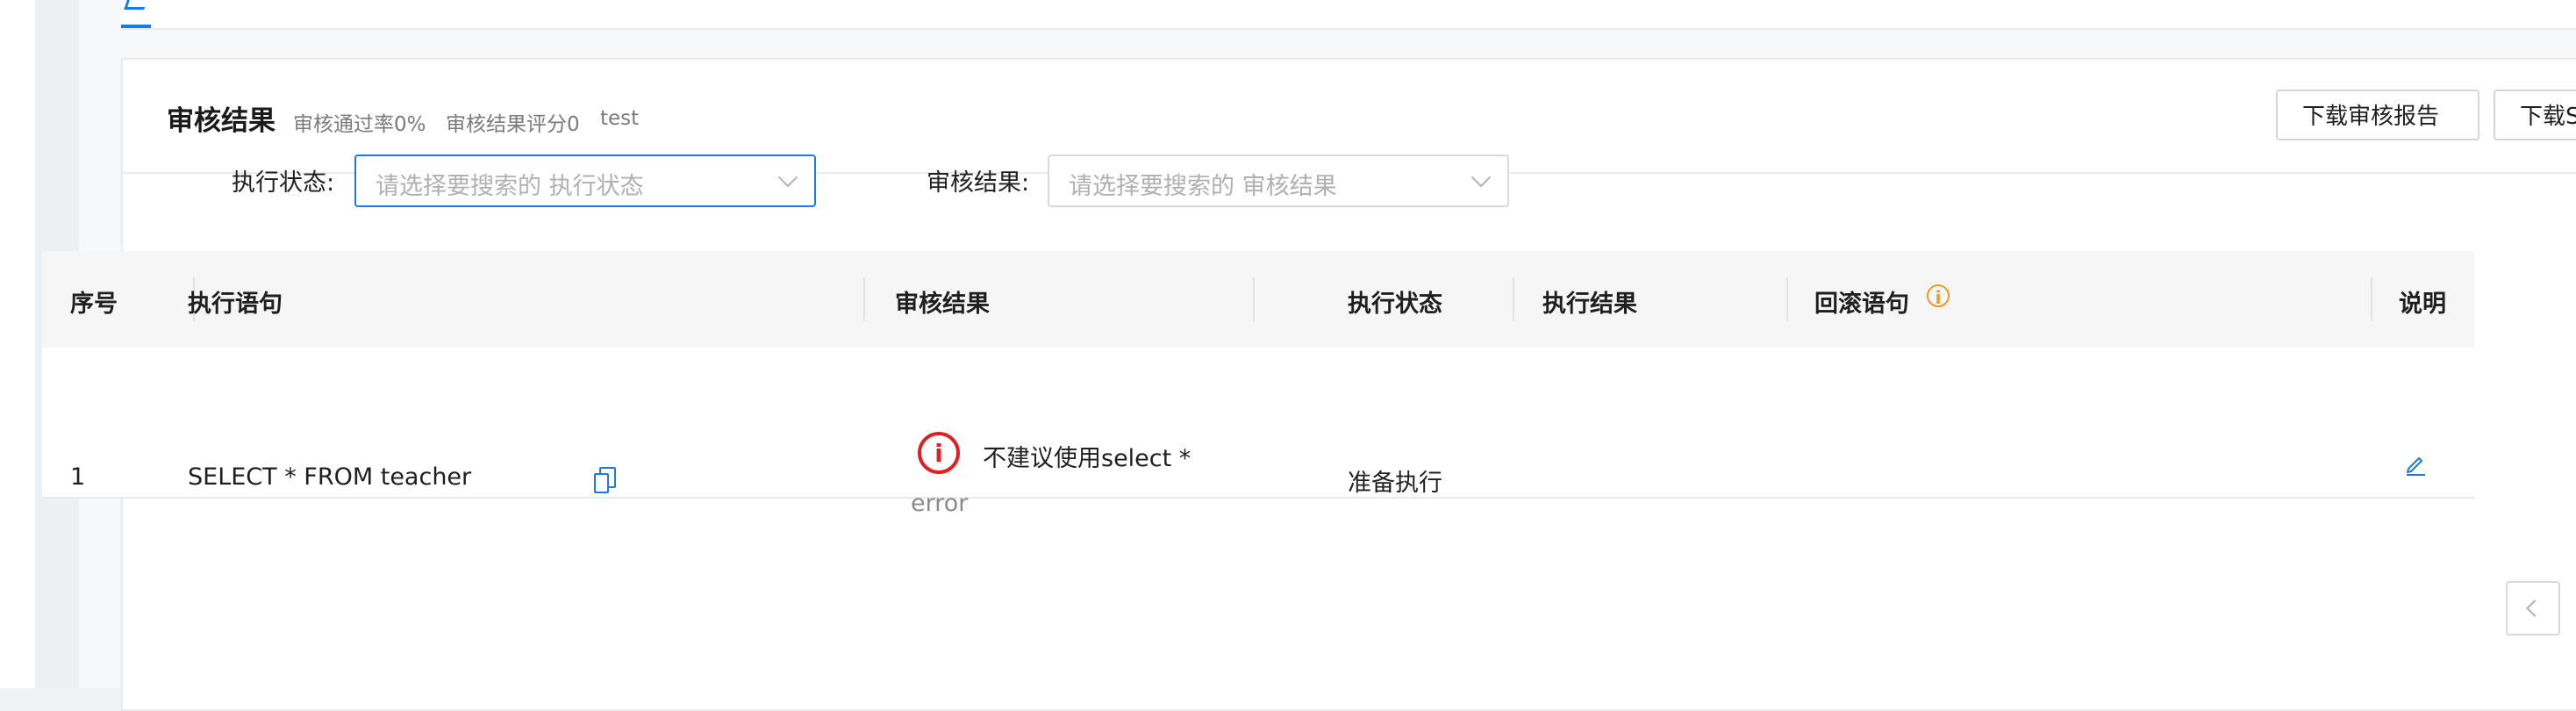 This screenshot has width=2576, height=711. Describe the element at coordinates (2415, 464) in the screenshot. I see `edit-icon` at that location.